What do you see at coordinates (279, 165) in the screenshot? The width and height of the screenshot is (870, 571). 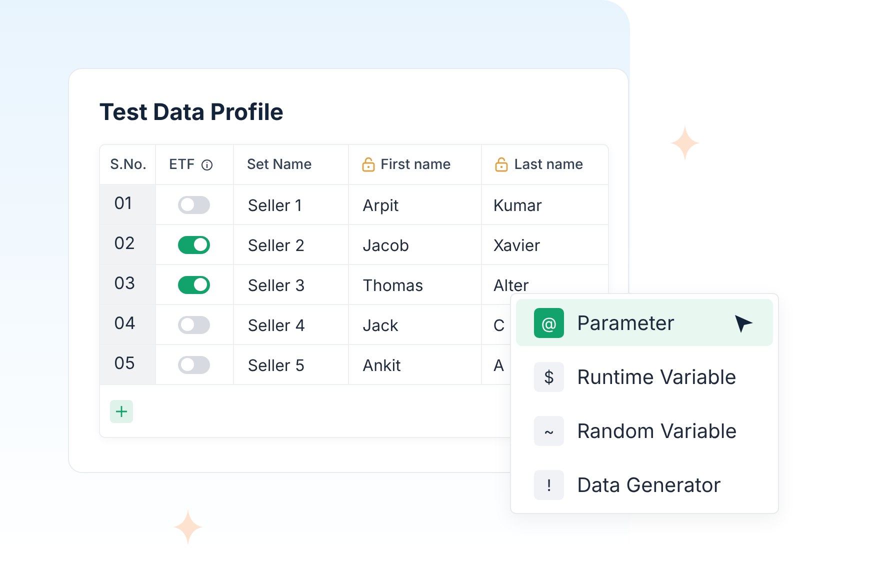 I see `column-header: Set Name` at bounding box center [279, 165].